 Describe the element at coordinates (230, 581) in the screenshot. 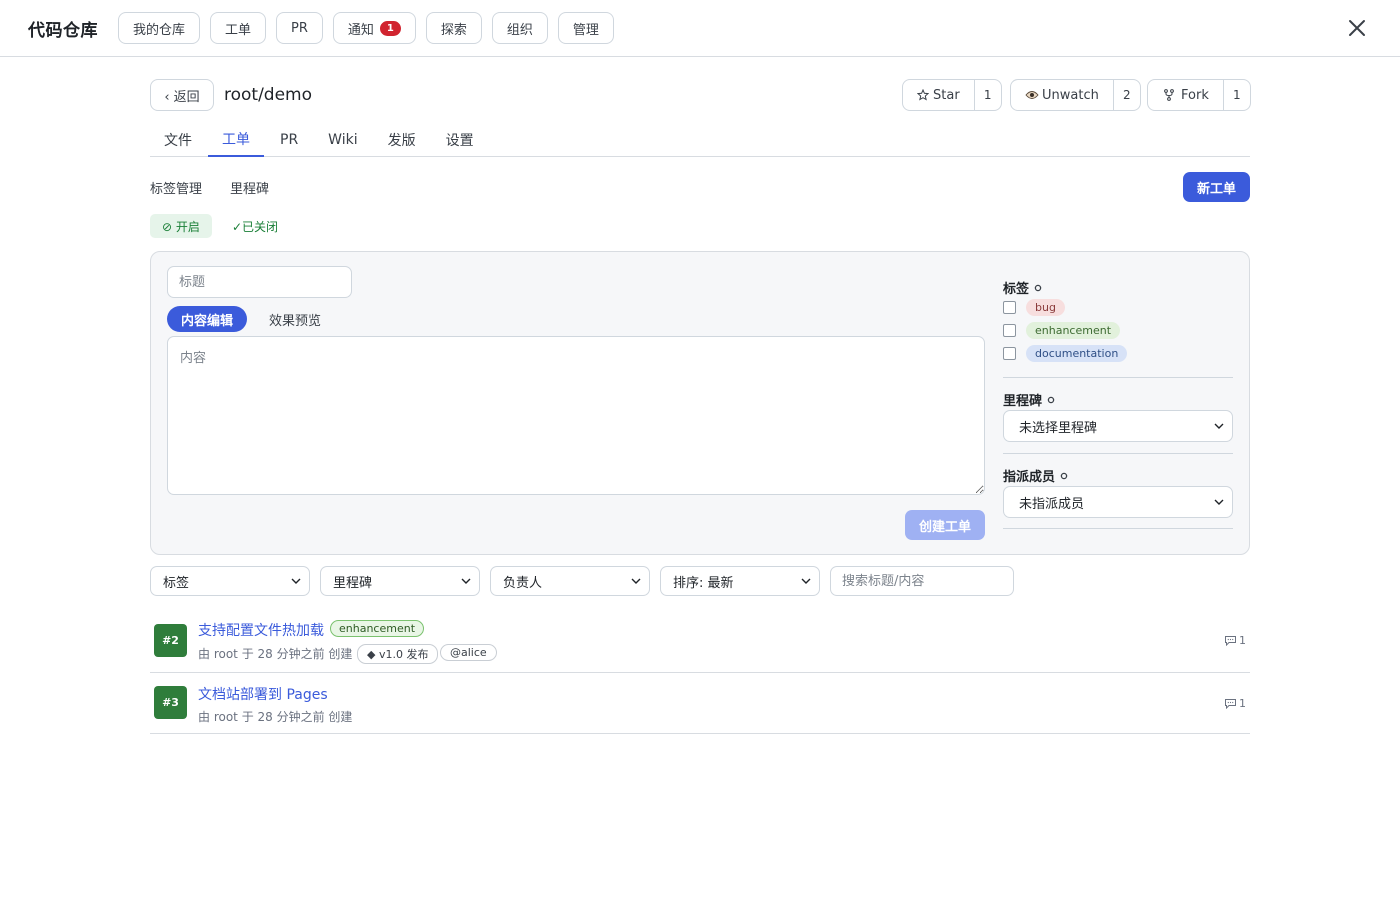

I see `label-filter-select: 标签` at that location.